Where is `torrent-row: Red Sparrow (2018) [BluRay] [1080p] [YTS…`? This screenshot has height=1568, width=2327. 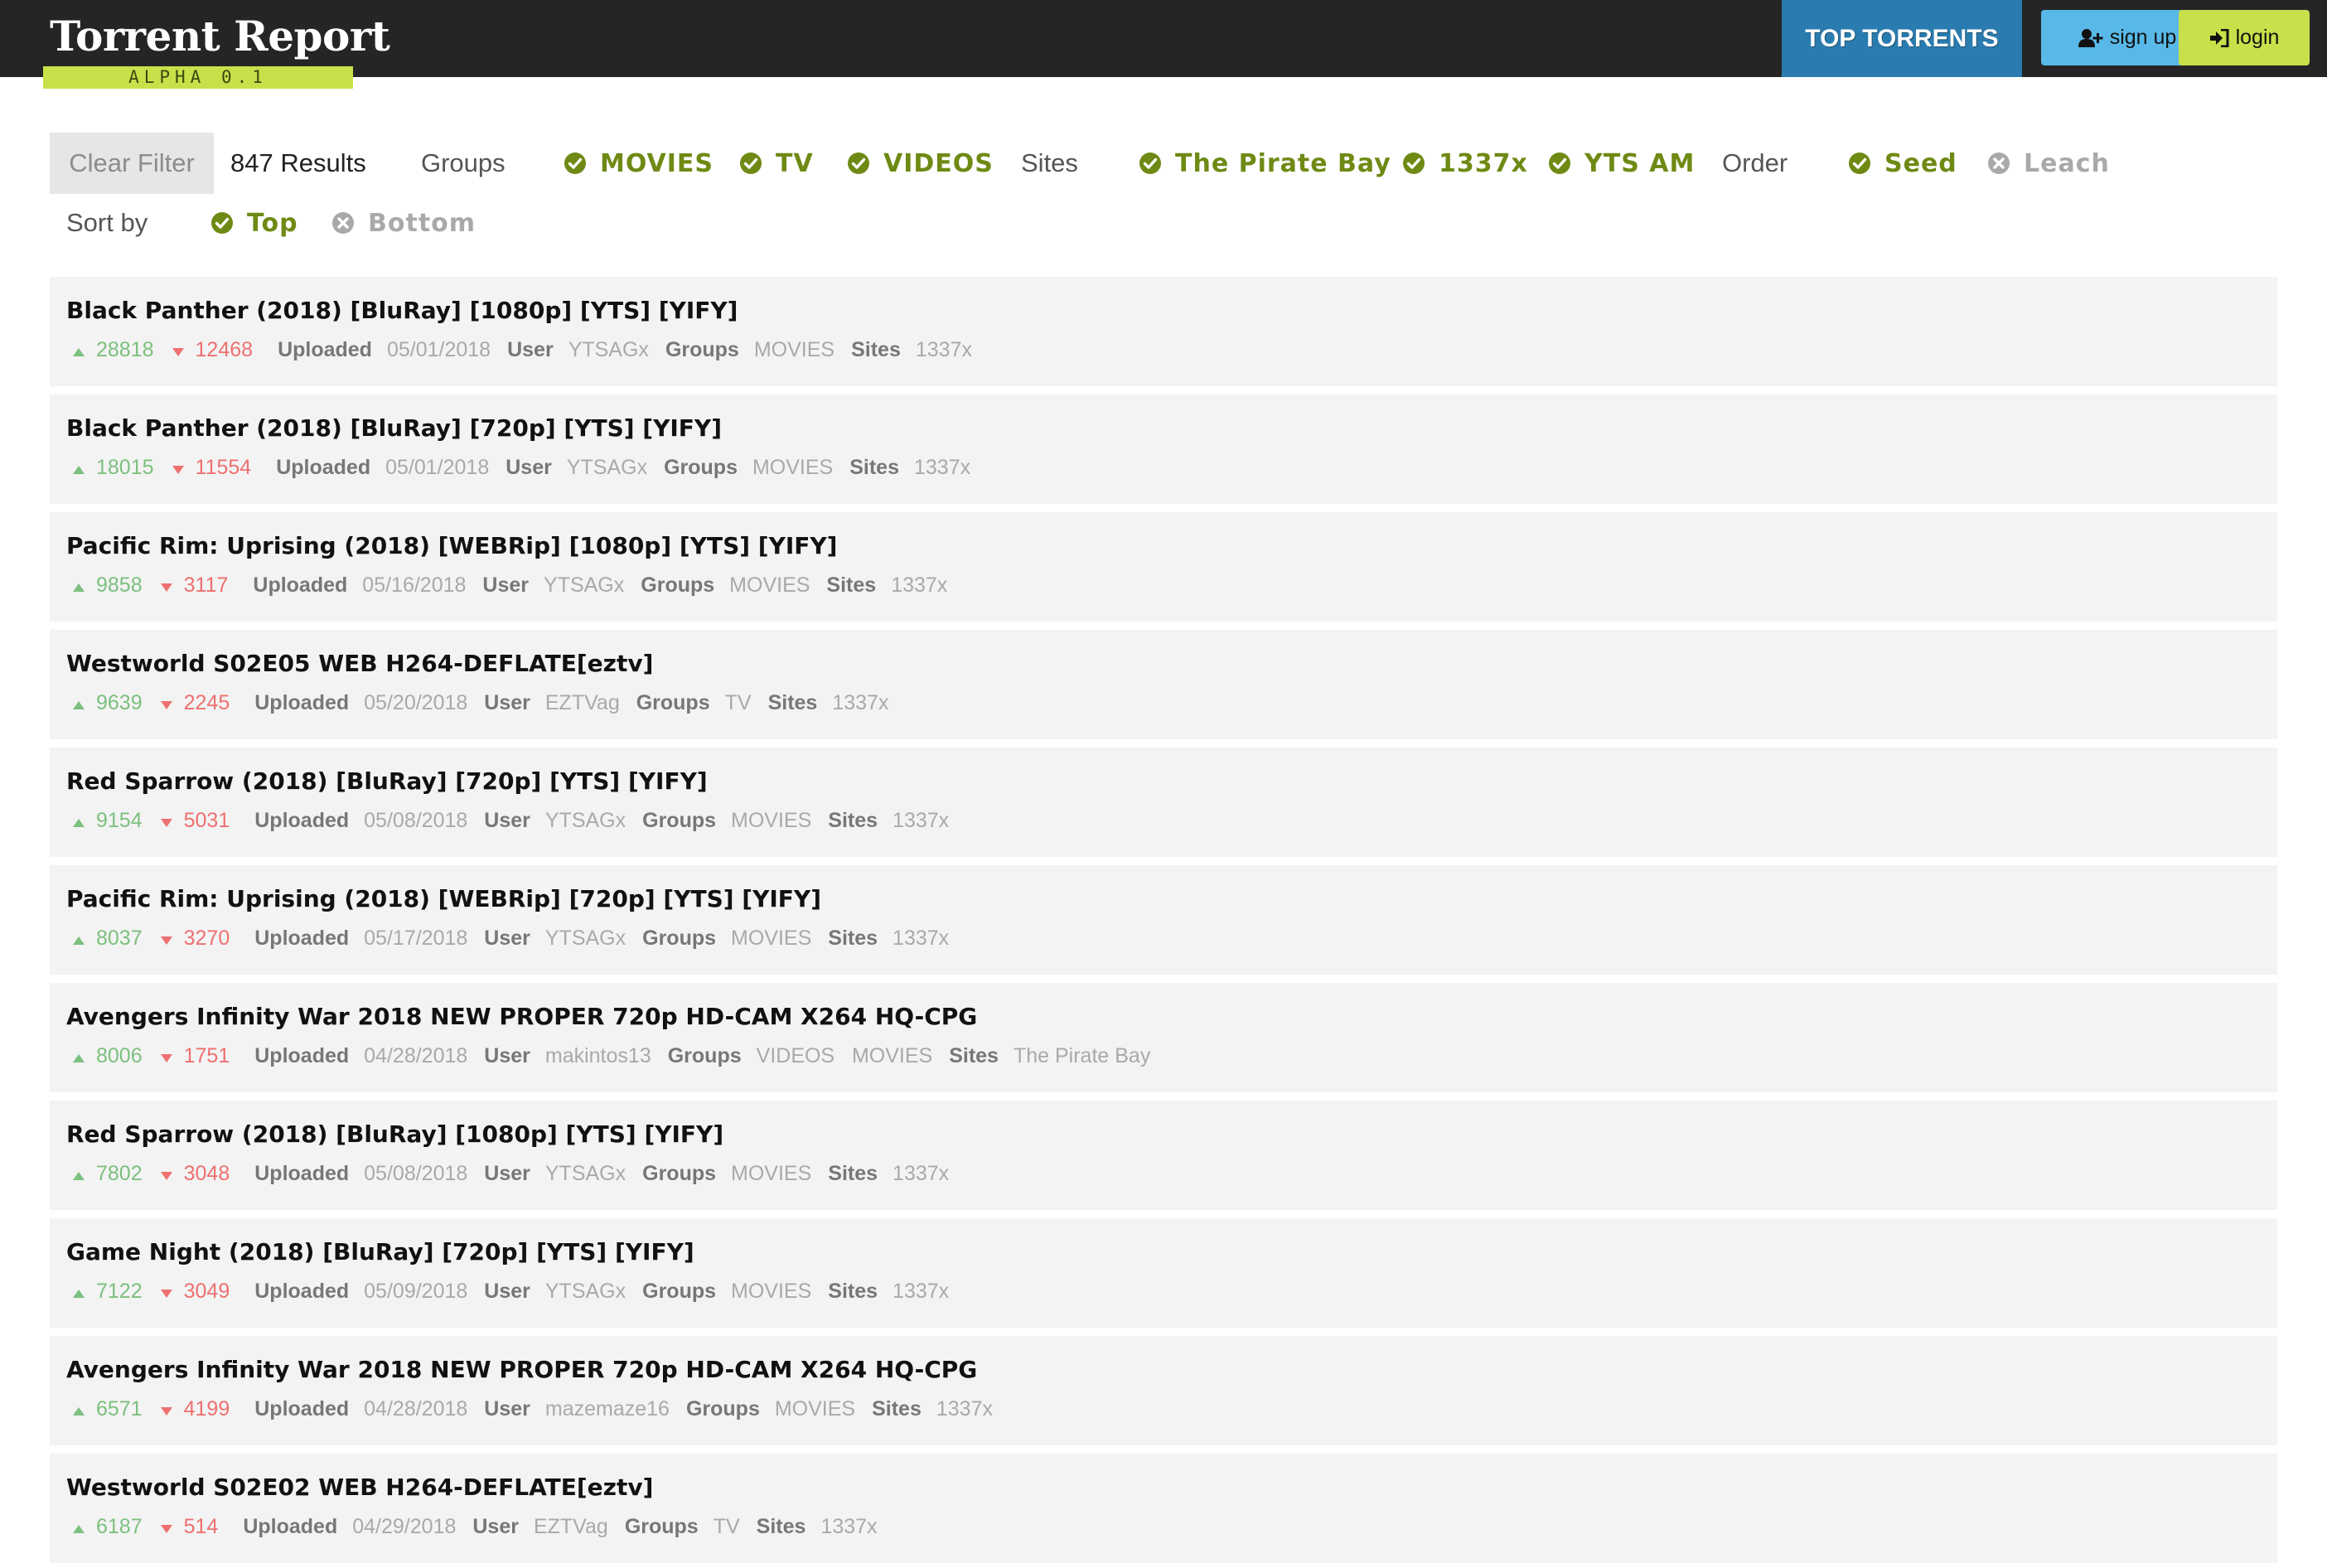
torrent-row: Red Sparrow (2018) [BluRay] [1080p] [YTS… is located at coordinates (1163, 1155).